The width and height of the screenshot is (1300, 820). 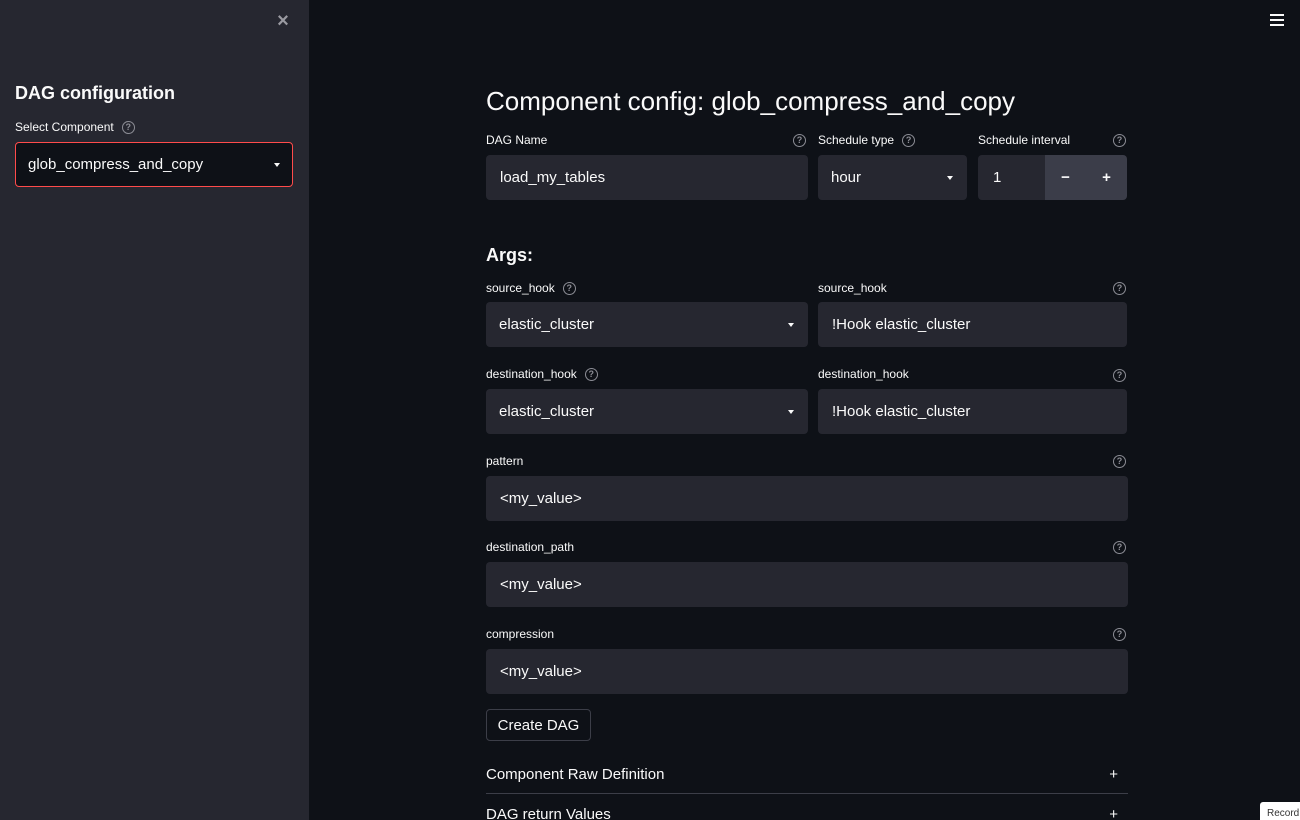 I want to click on compression-label-text: compression, so click(x=520, y=634).